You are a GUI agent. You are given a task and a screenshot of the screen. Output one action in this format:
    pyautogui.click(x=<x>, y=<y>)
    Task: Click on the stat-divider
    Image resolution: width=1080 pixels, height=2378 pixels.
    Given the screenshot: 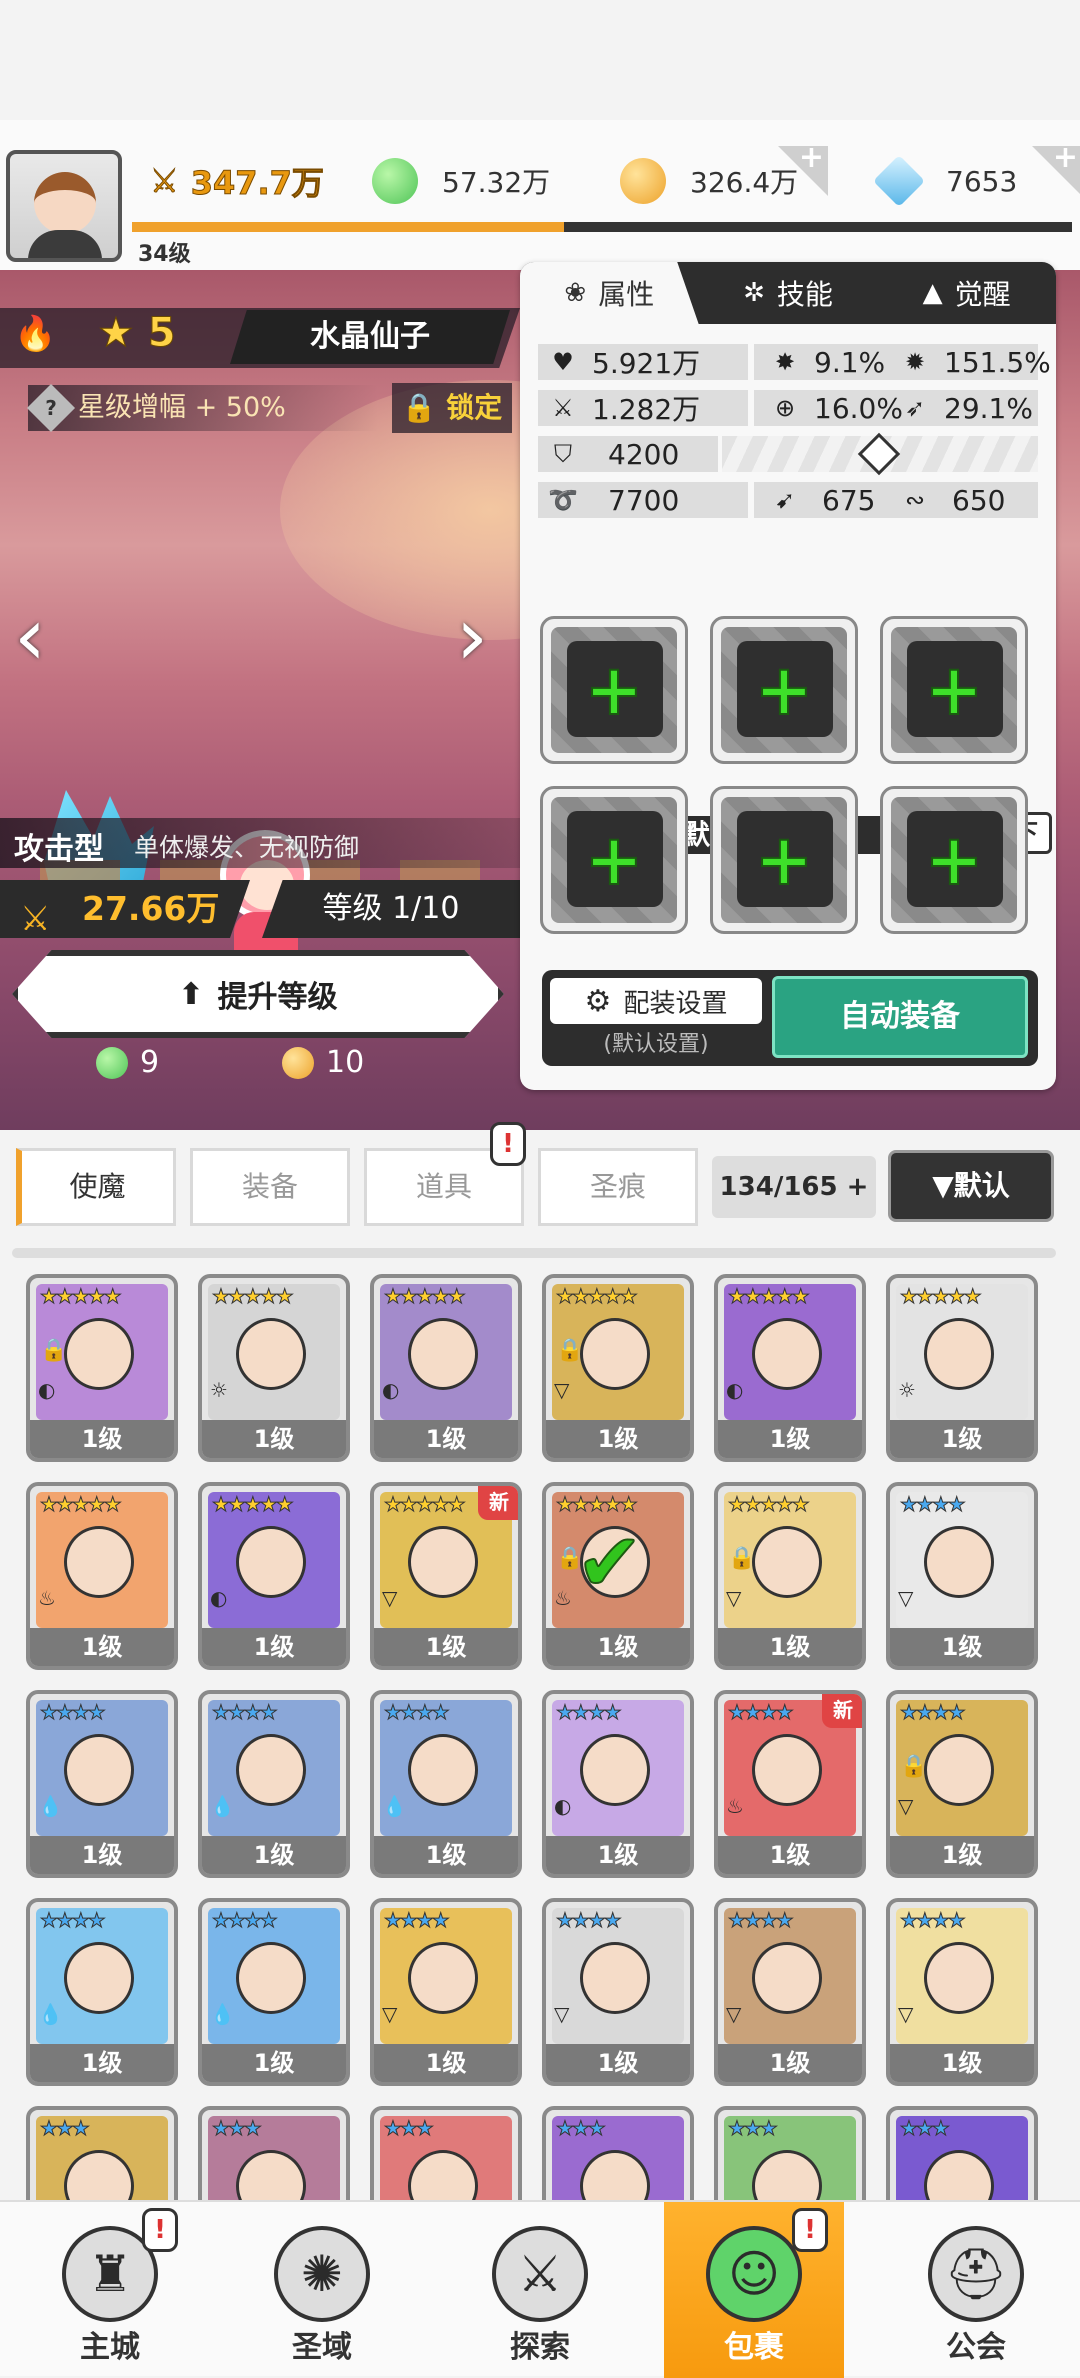 What is the action you would take?
    pyautogui.click(x=751, y=408)
    